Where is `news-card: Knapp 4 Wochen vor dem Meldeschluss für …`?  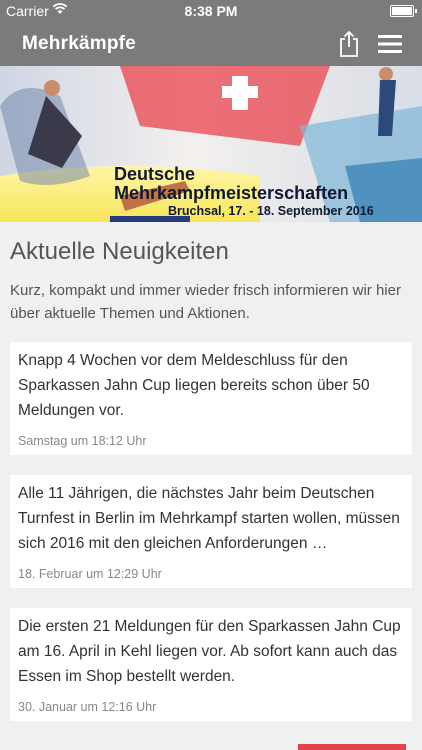 news-card: Knapp 4 Wochen vor dem Meldeschluss für … is located at coordinates (211, 398).